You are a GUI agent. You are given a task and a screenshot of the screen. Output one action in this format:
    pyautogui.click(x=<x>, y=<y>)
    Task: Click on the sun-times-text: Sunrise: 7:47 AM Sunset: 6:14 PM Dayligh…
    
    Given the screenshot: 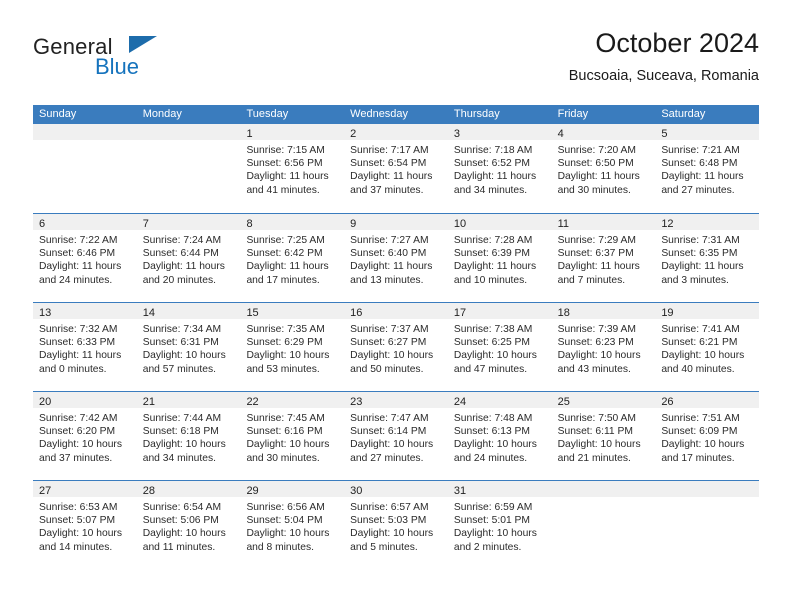 What is the action you would take?
    pyautogui.click(x=392, y=438)
    